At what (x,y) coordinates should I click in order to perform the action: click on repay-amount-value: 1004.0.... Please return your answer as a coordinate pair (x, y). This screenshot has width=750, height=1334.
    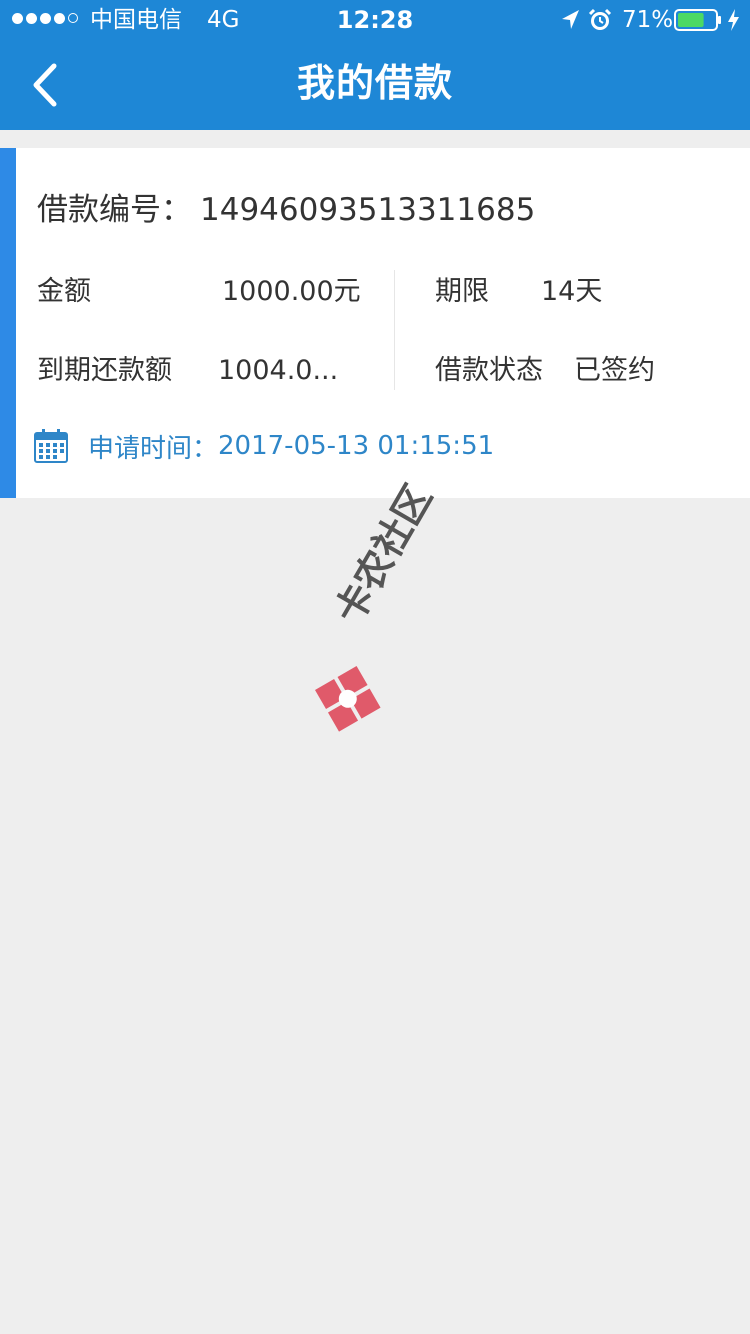
    Looking at the image, I should click on (278, 370).